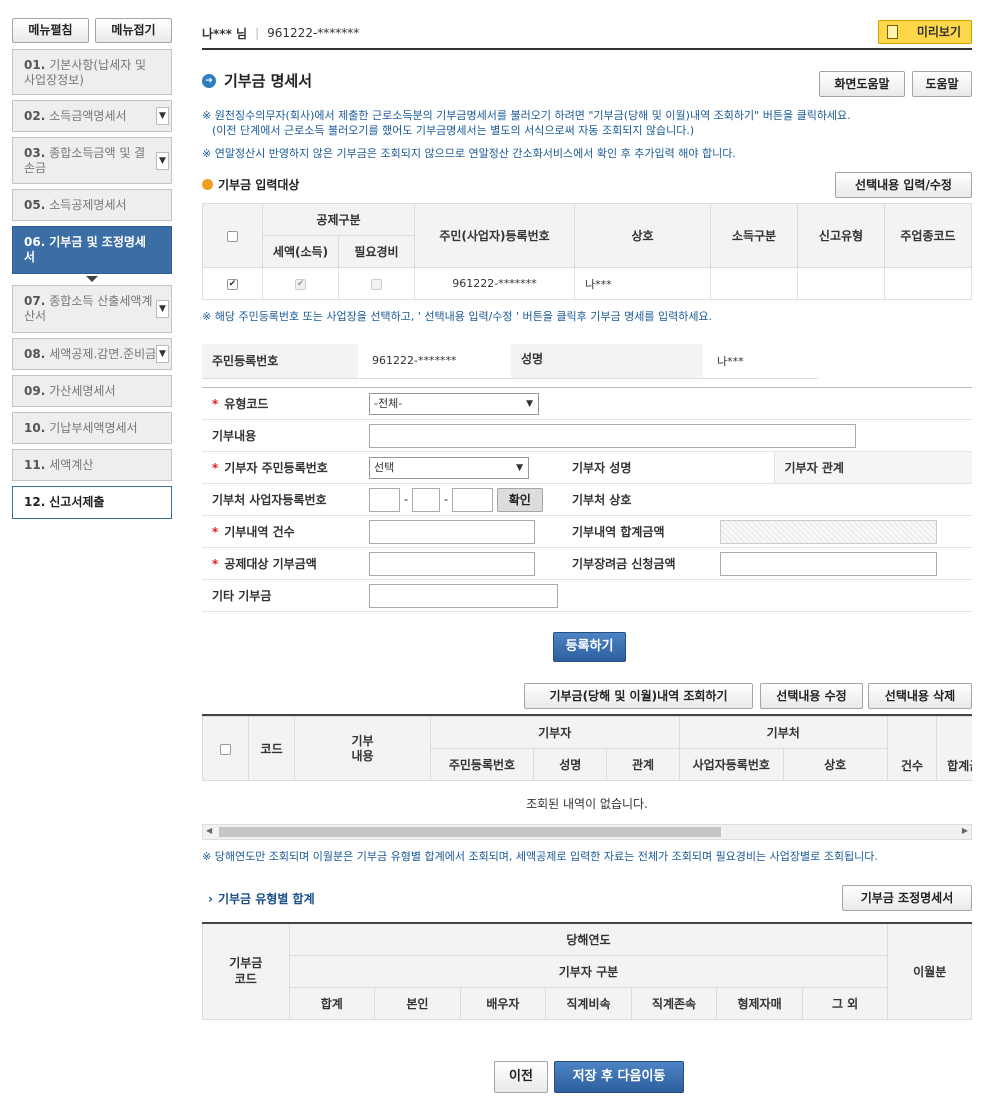 The width and height of the screenshot is (981, 1113). What do you see at coordinates (246, 404) in the screenshot?
I see `type-code-label: 유형코드` at bounding box center [246, 404].